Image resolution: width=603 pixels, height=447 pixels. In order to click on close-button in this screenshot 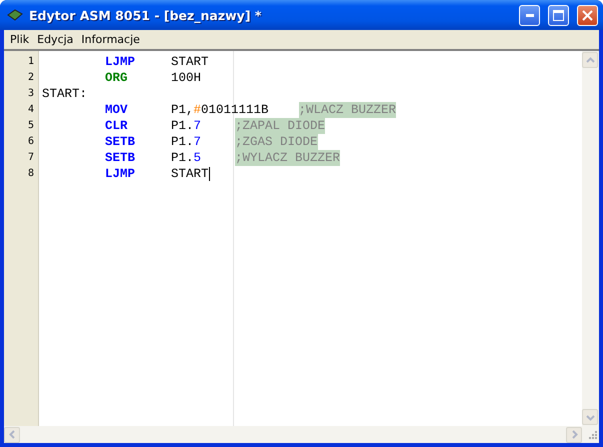, I will do `click(587, 15)`.